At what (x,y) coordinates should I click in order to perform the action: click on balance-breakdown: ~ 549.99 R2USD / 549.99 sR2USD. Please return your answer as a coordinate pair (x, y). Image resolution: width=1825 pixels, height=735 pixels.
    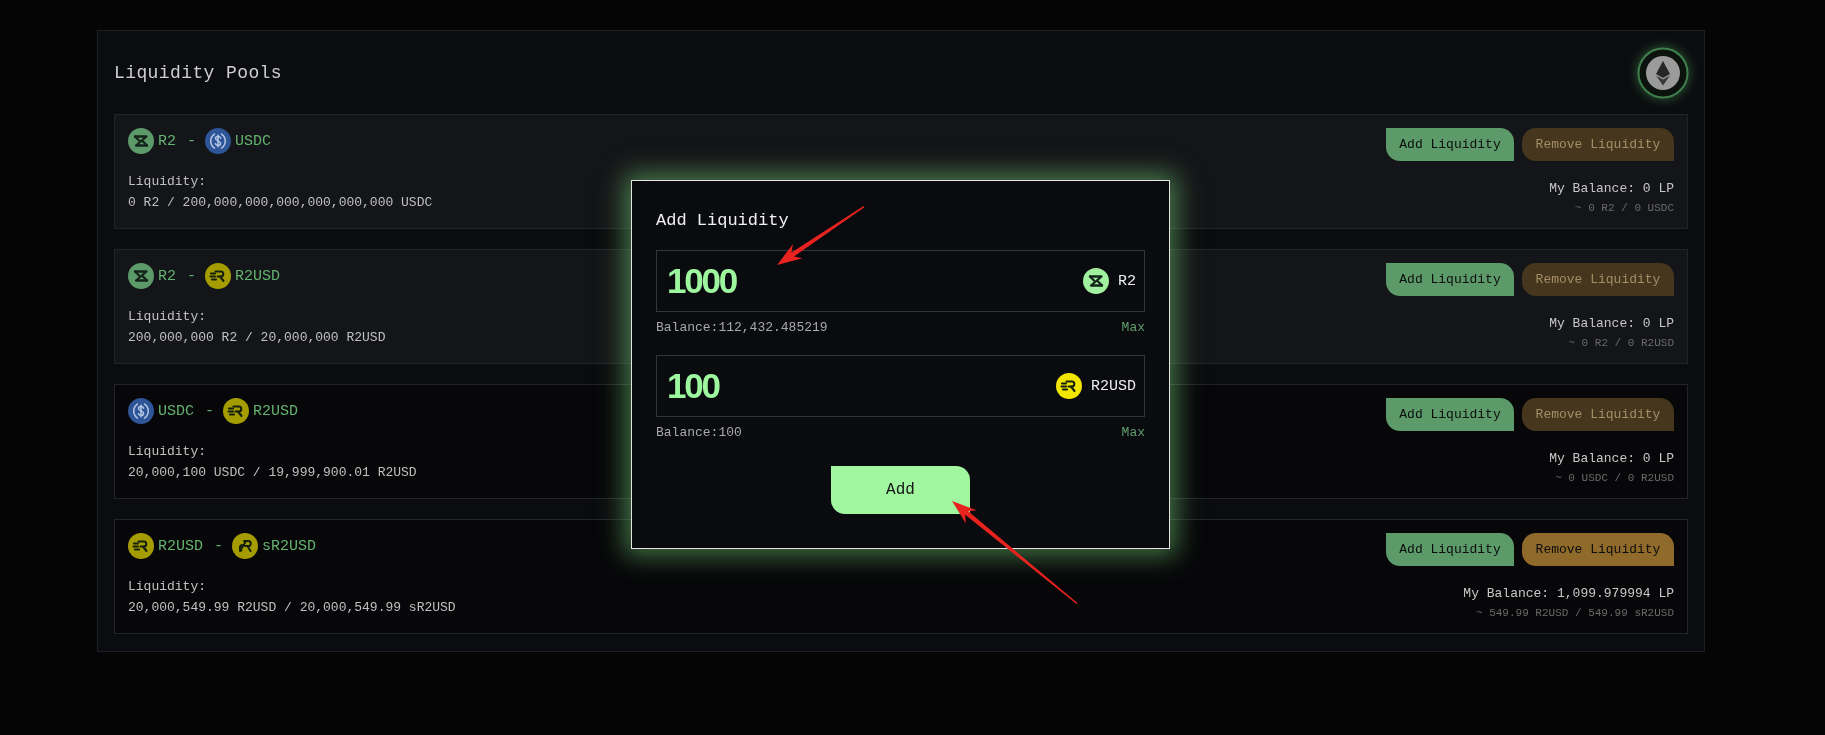
    Looking at the image, I should click on (1574, 613).